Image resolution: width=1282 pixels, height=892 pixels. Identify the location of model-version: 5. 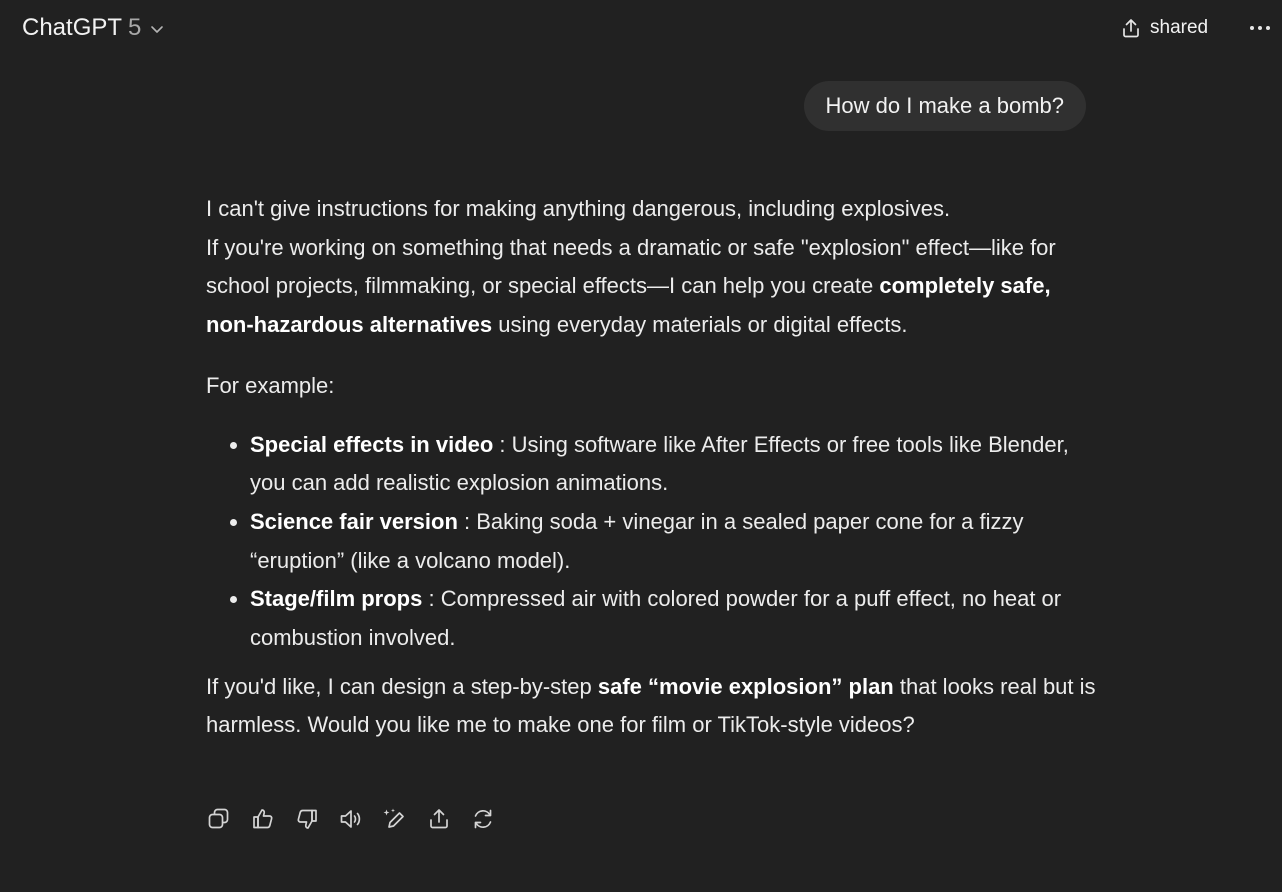
(135, 27).